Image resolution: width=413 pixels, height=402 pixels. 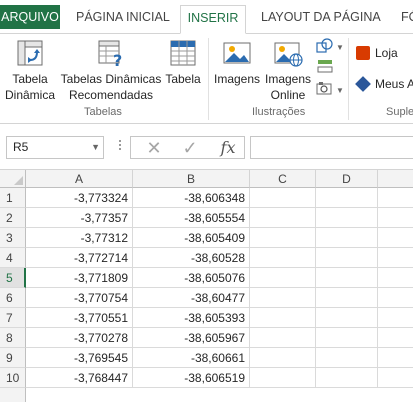 I want to click on cell-b: -38,605967, so click(x=191, y=338).